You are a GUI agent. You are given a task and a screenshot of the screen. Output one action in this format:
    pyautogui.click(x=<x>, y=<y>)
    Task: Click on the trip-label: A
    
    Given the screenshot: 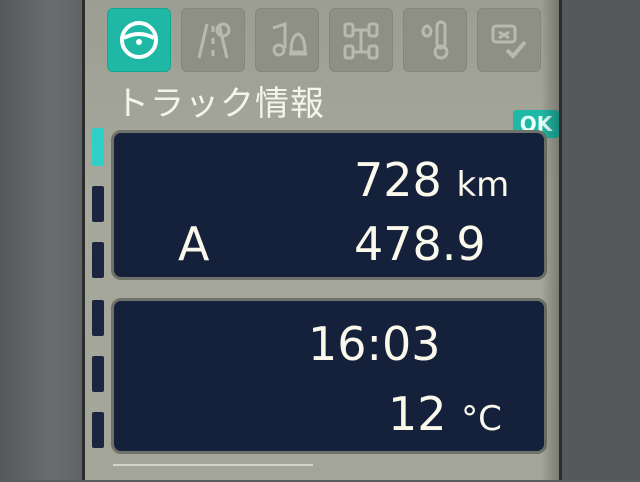 What is the action you would take?
    pyautogui.click(x=194, y=244)
    